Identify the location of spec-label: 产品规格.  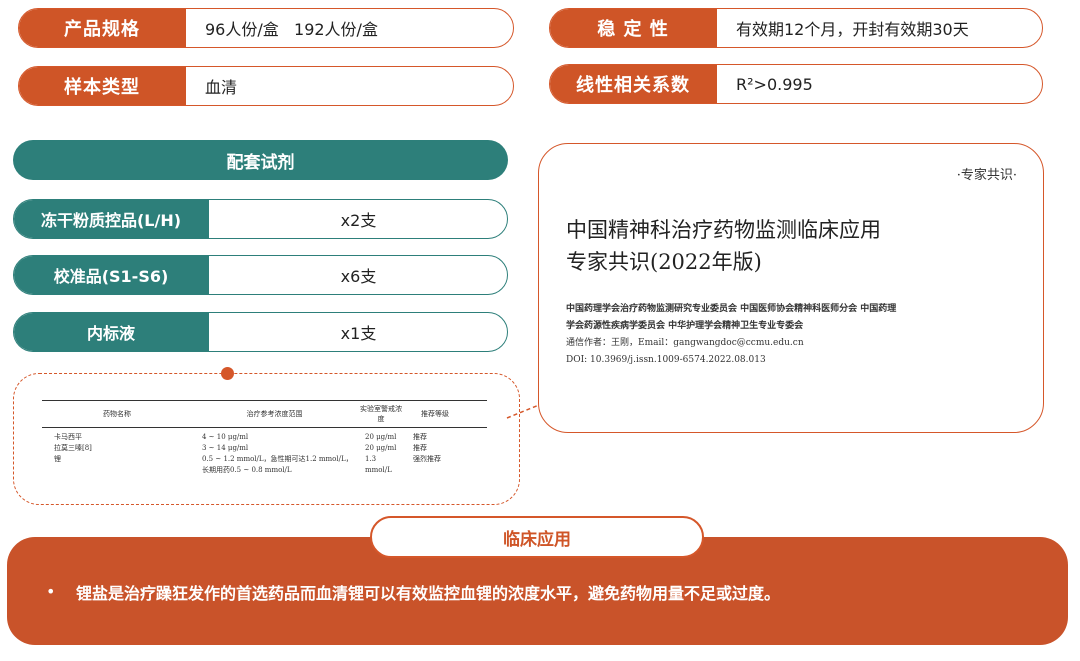
(102, 28).